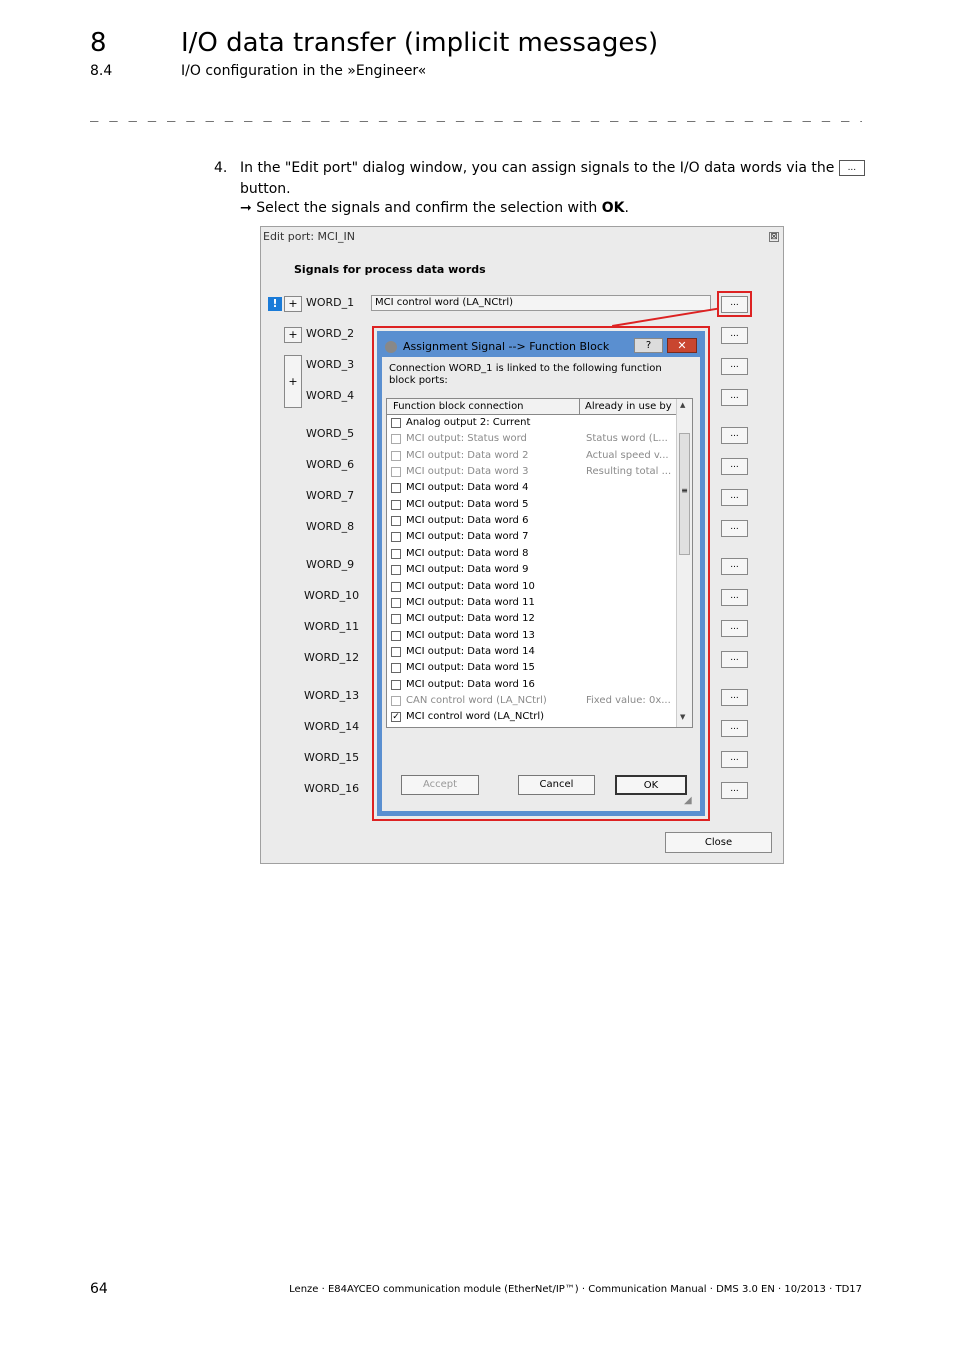  Describe the element at coordinates (684, 494) in the screenshot. I see `scroll-thumb: ≡` at that location.